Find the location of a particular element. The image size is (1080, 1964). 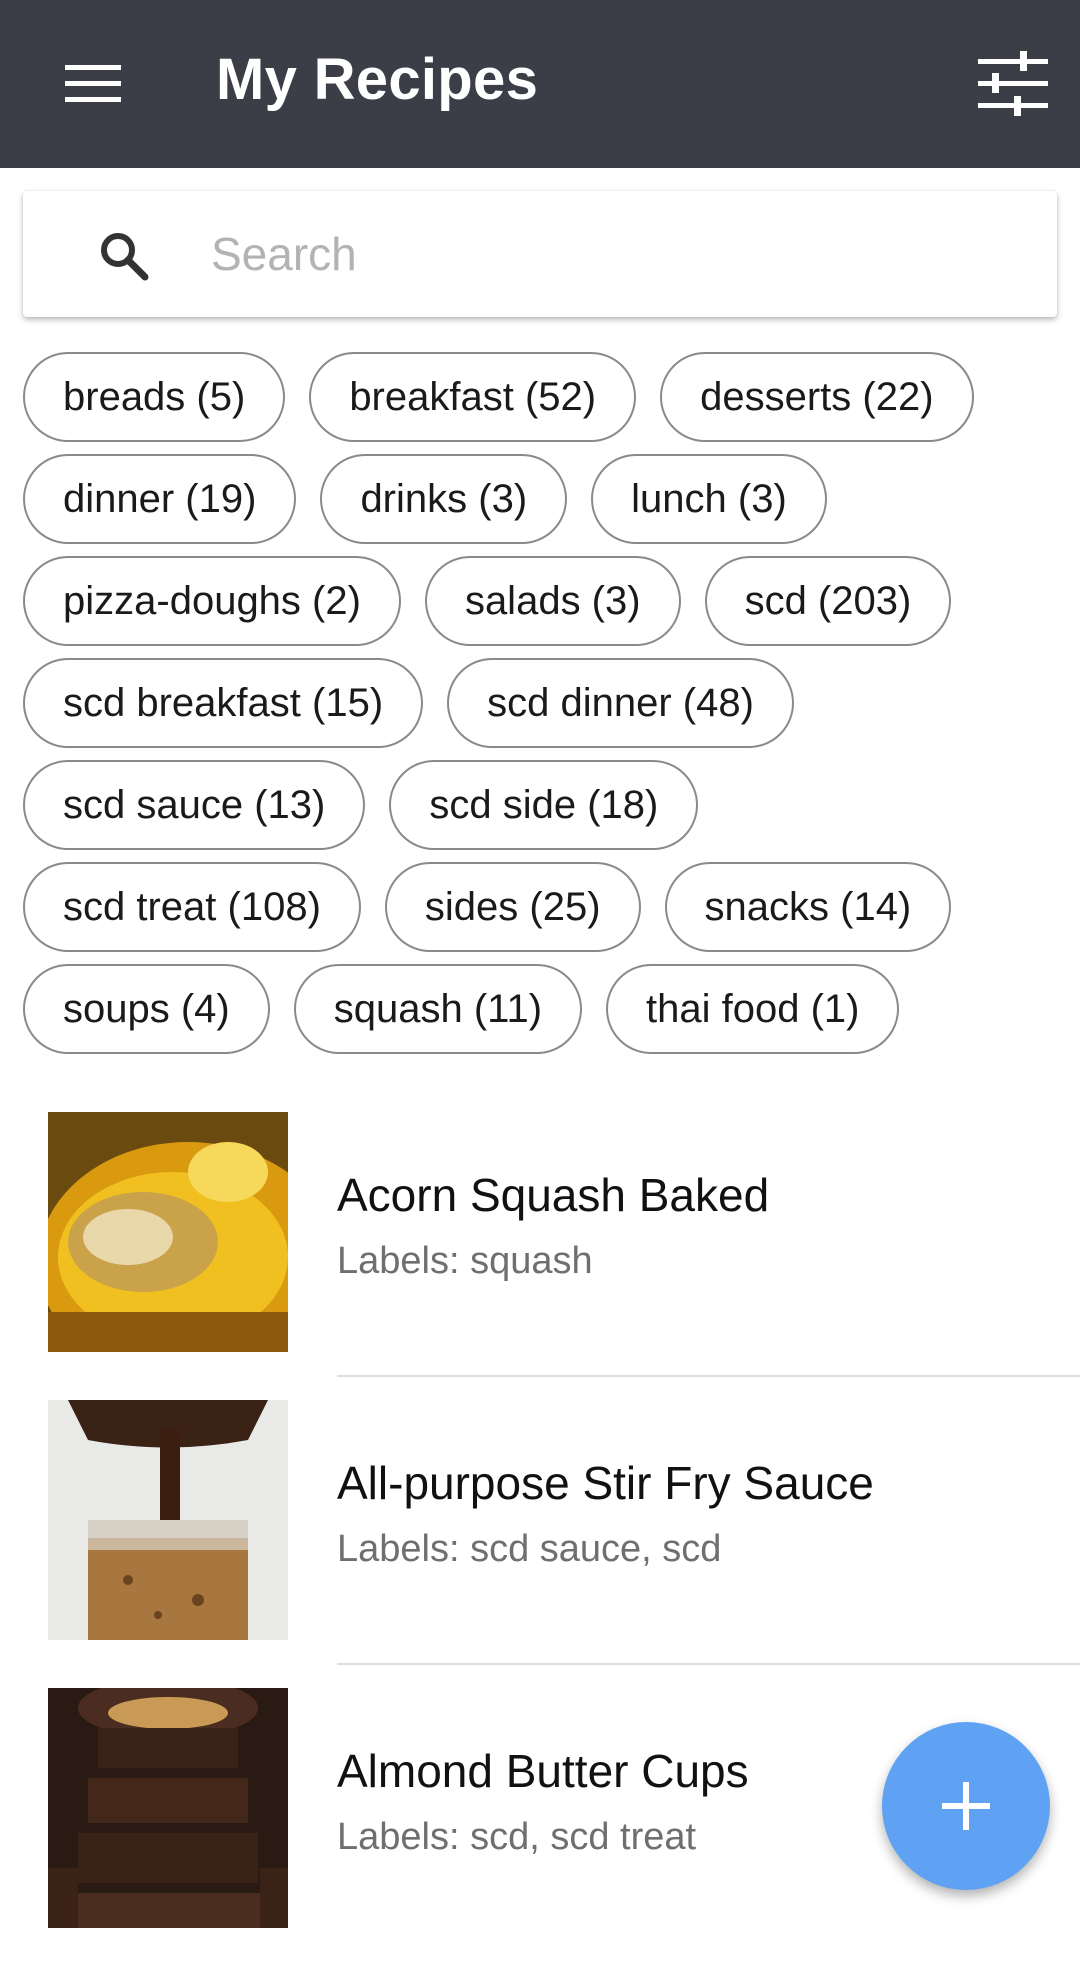

chip-row: soups (4) squash (11) thai food (1) is located at coordinates (543, 1009).